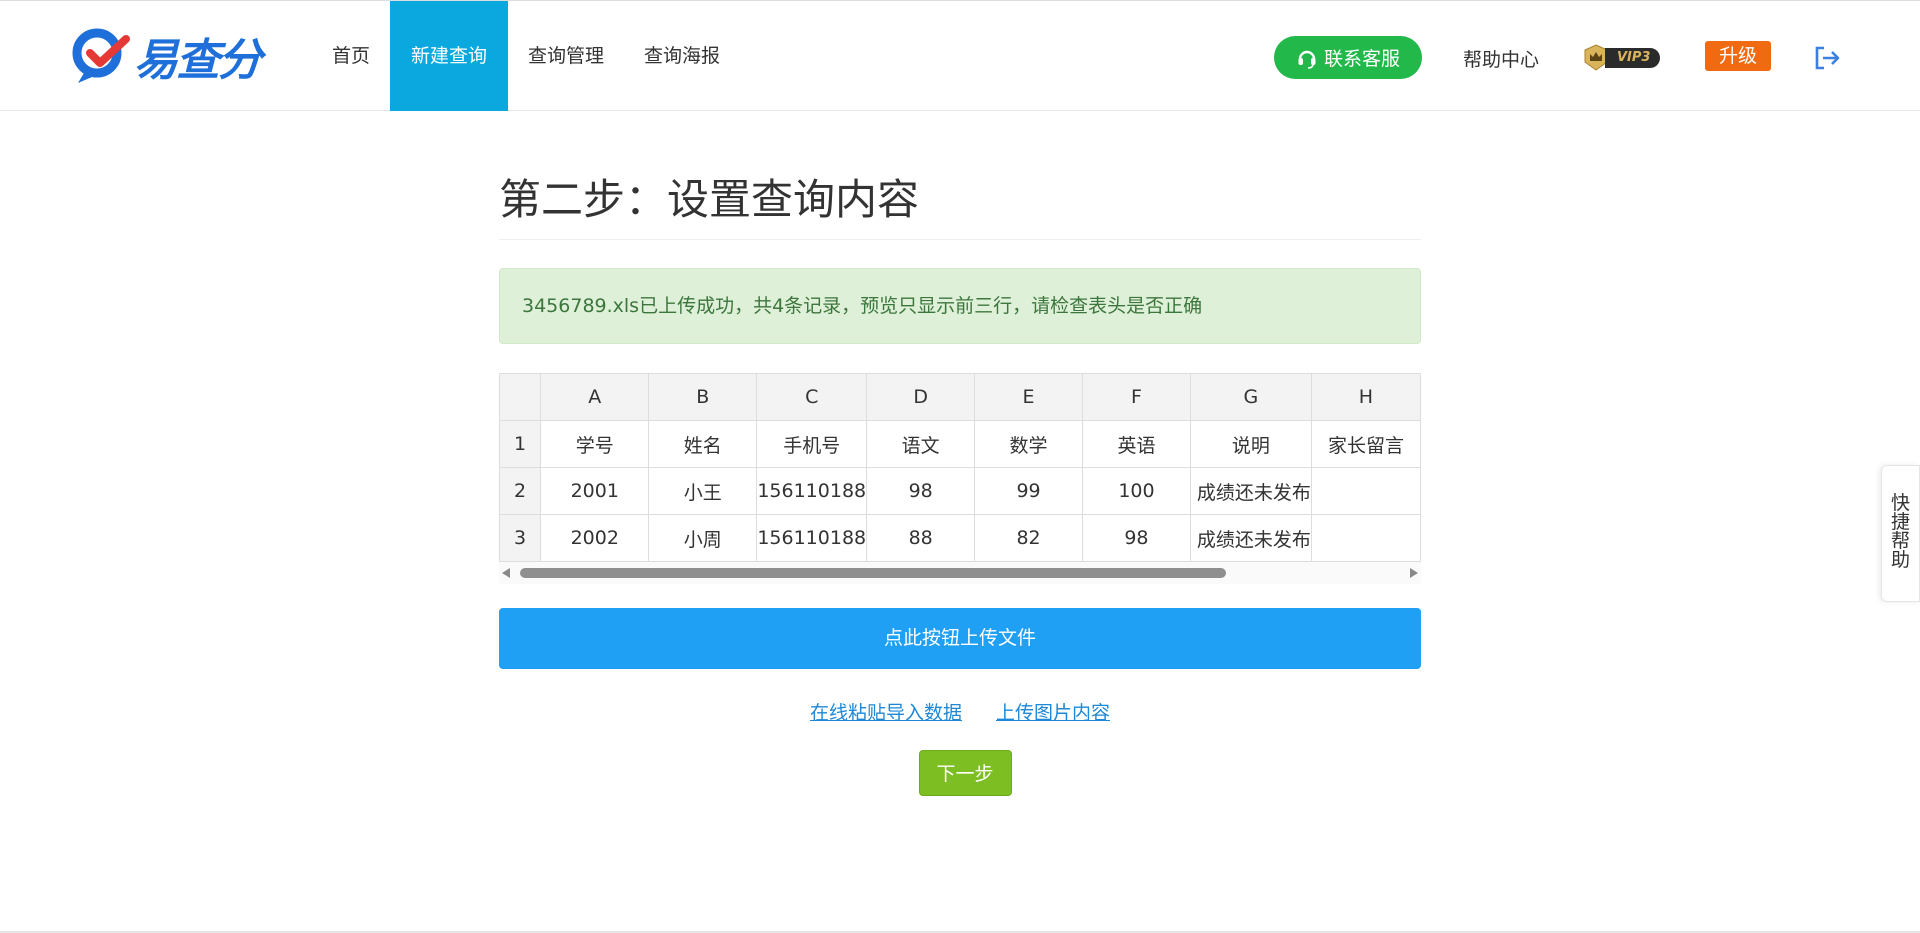 This screenshot has width=1920, height=933. What do you see at coordinates (703, 538) in the screenshot?
I see `table-cell: 小周` at bounding box center [703, 538].